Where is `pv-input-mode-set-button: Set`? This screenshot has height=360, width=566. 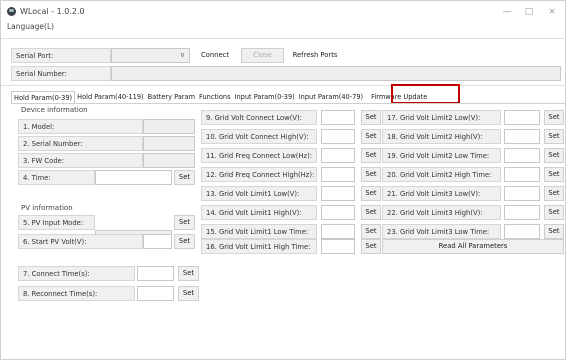 pv-input-mode-set-button: Set is located at coordinates (184, 222).